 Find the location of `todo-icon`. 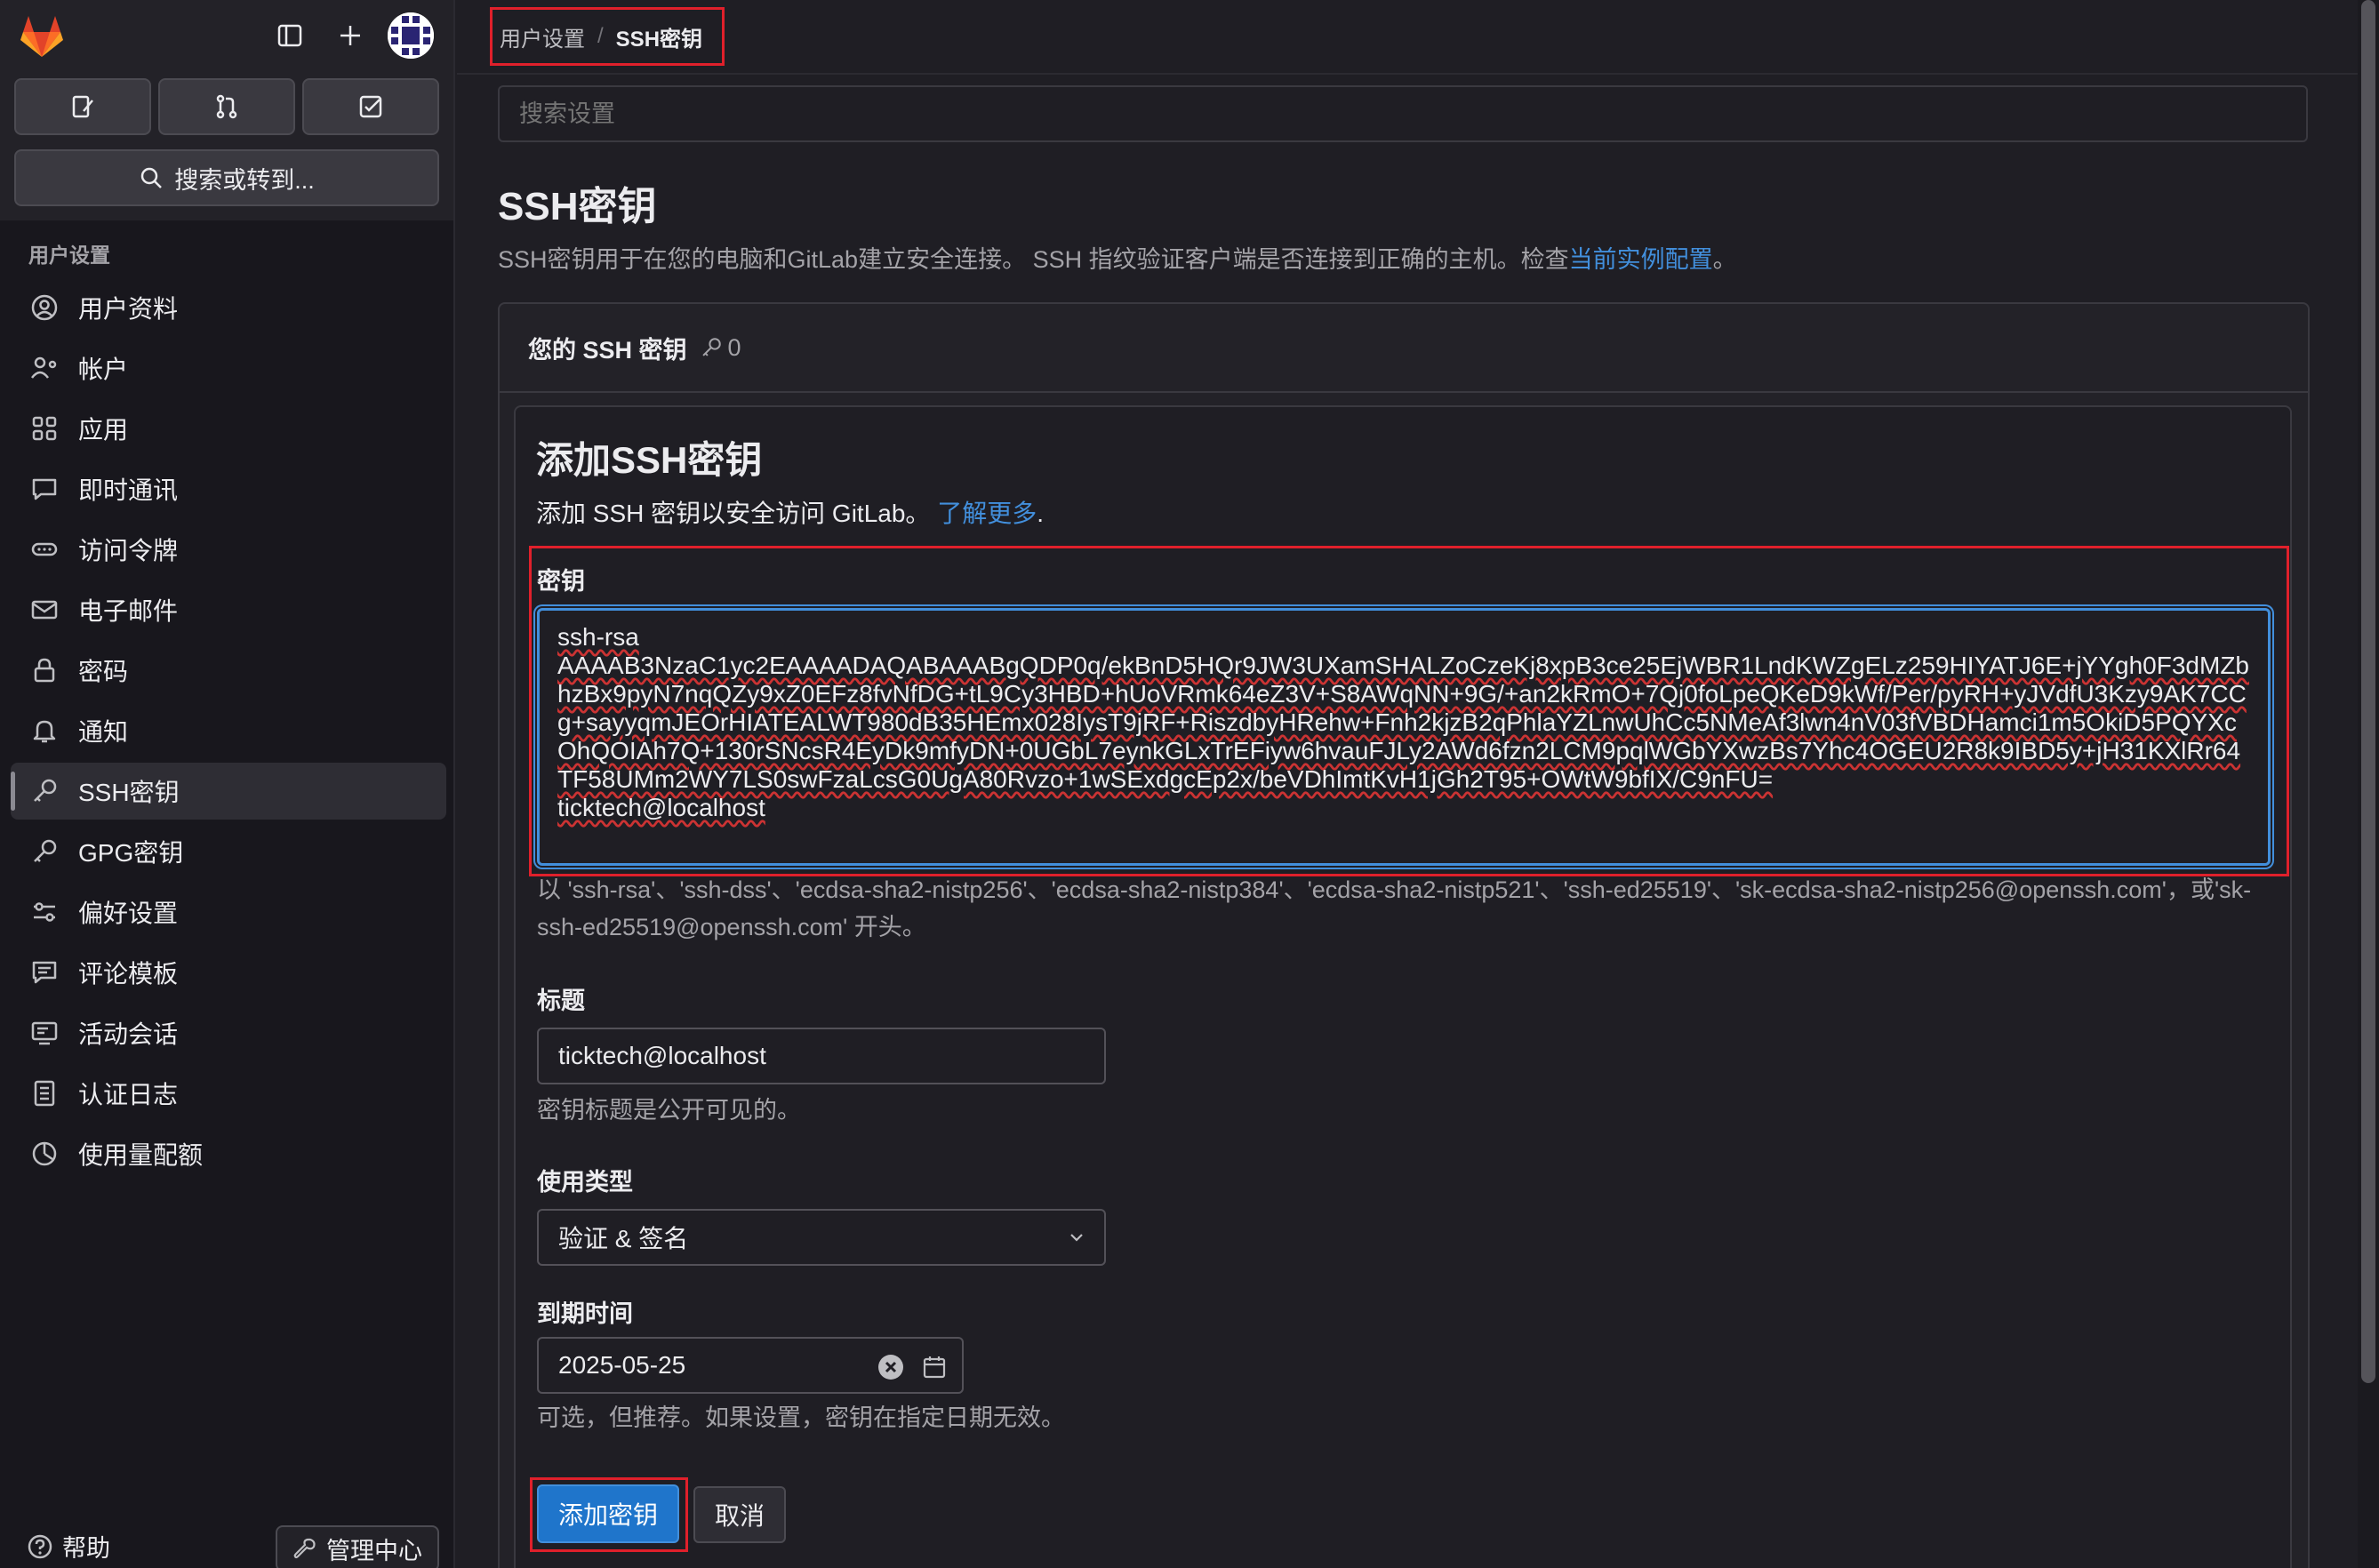

todo-icon is located at coordinates (370, 106).